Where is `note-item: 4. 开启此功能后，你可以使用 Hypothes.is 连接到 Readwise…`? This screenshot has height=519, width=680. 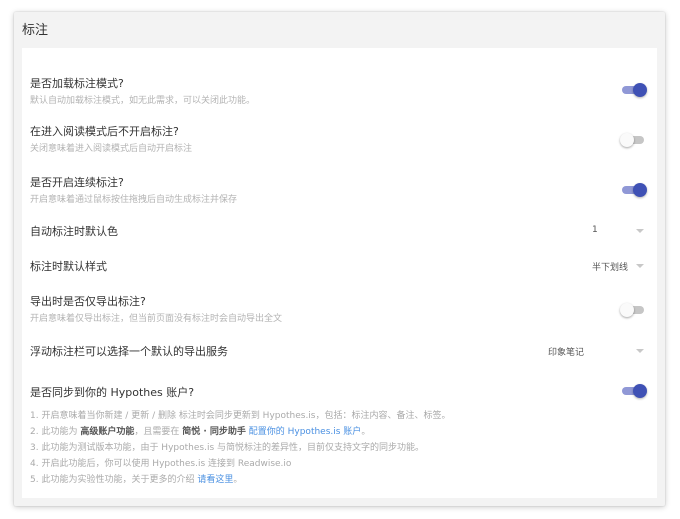
note-item: 4. 开启此功能后，你可以使用 Hypothes.is 连接到 Readwise… is located at coordinates (161, 464).